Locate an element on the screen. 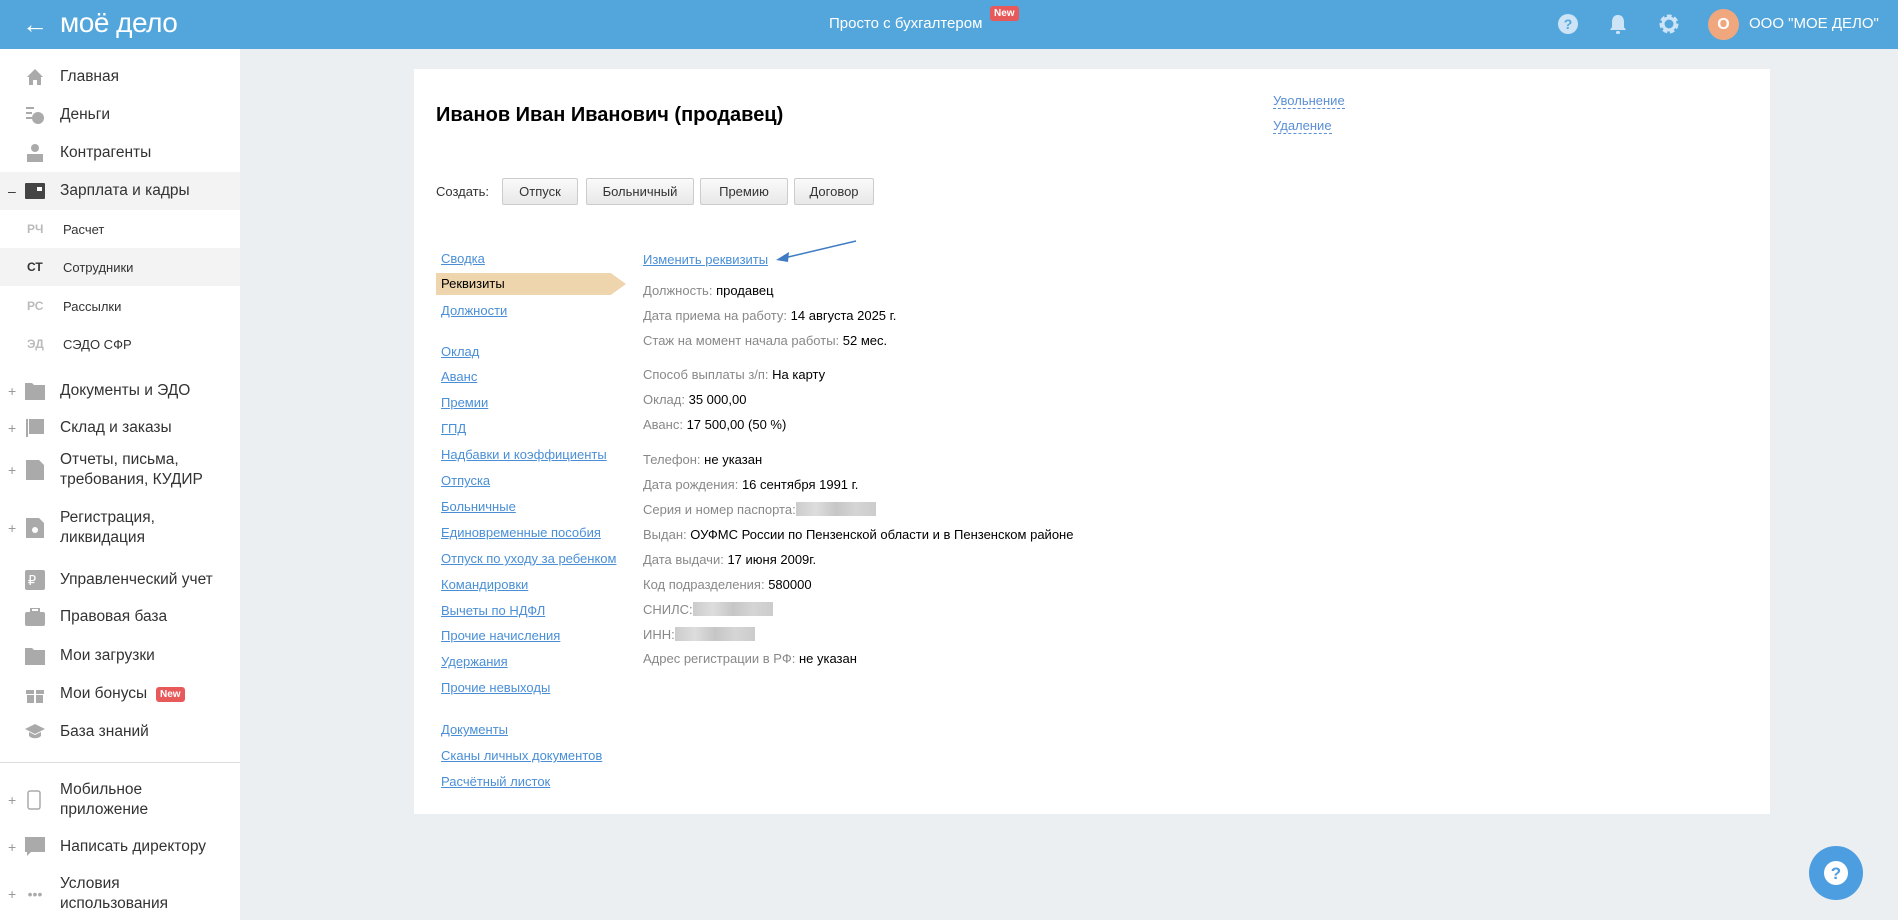 Image resolution: width=1898 pixels, height=920 pixels. report-icon is located at coordinates (35, 470).